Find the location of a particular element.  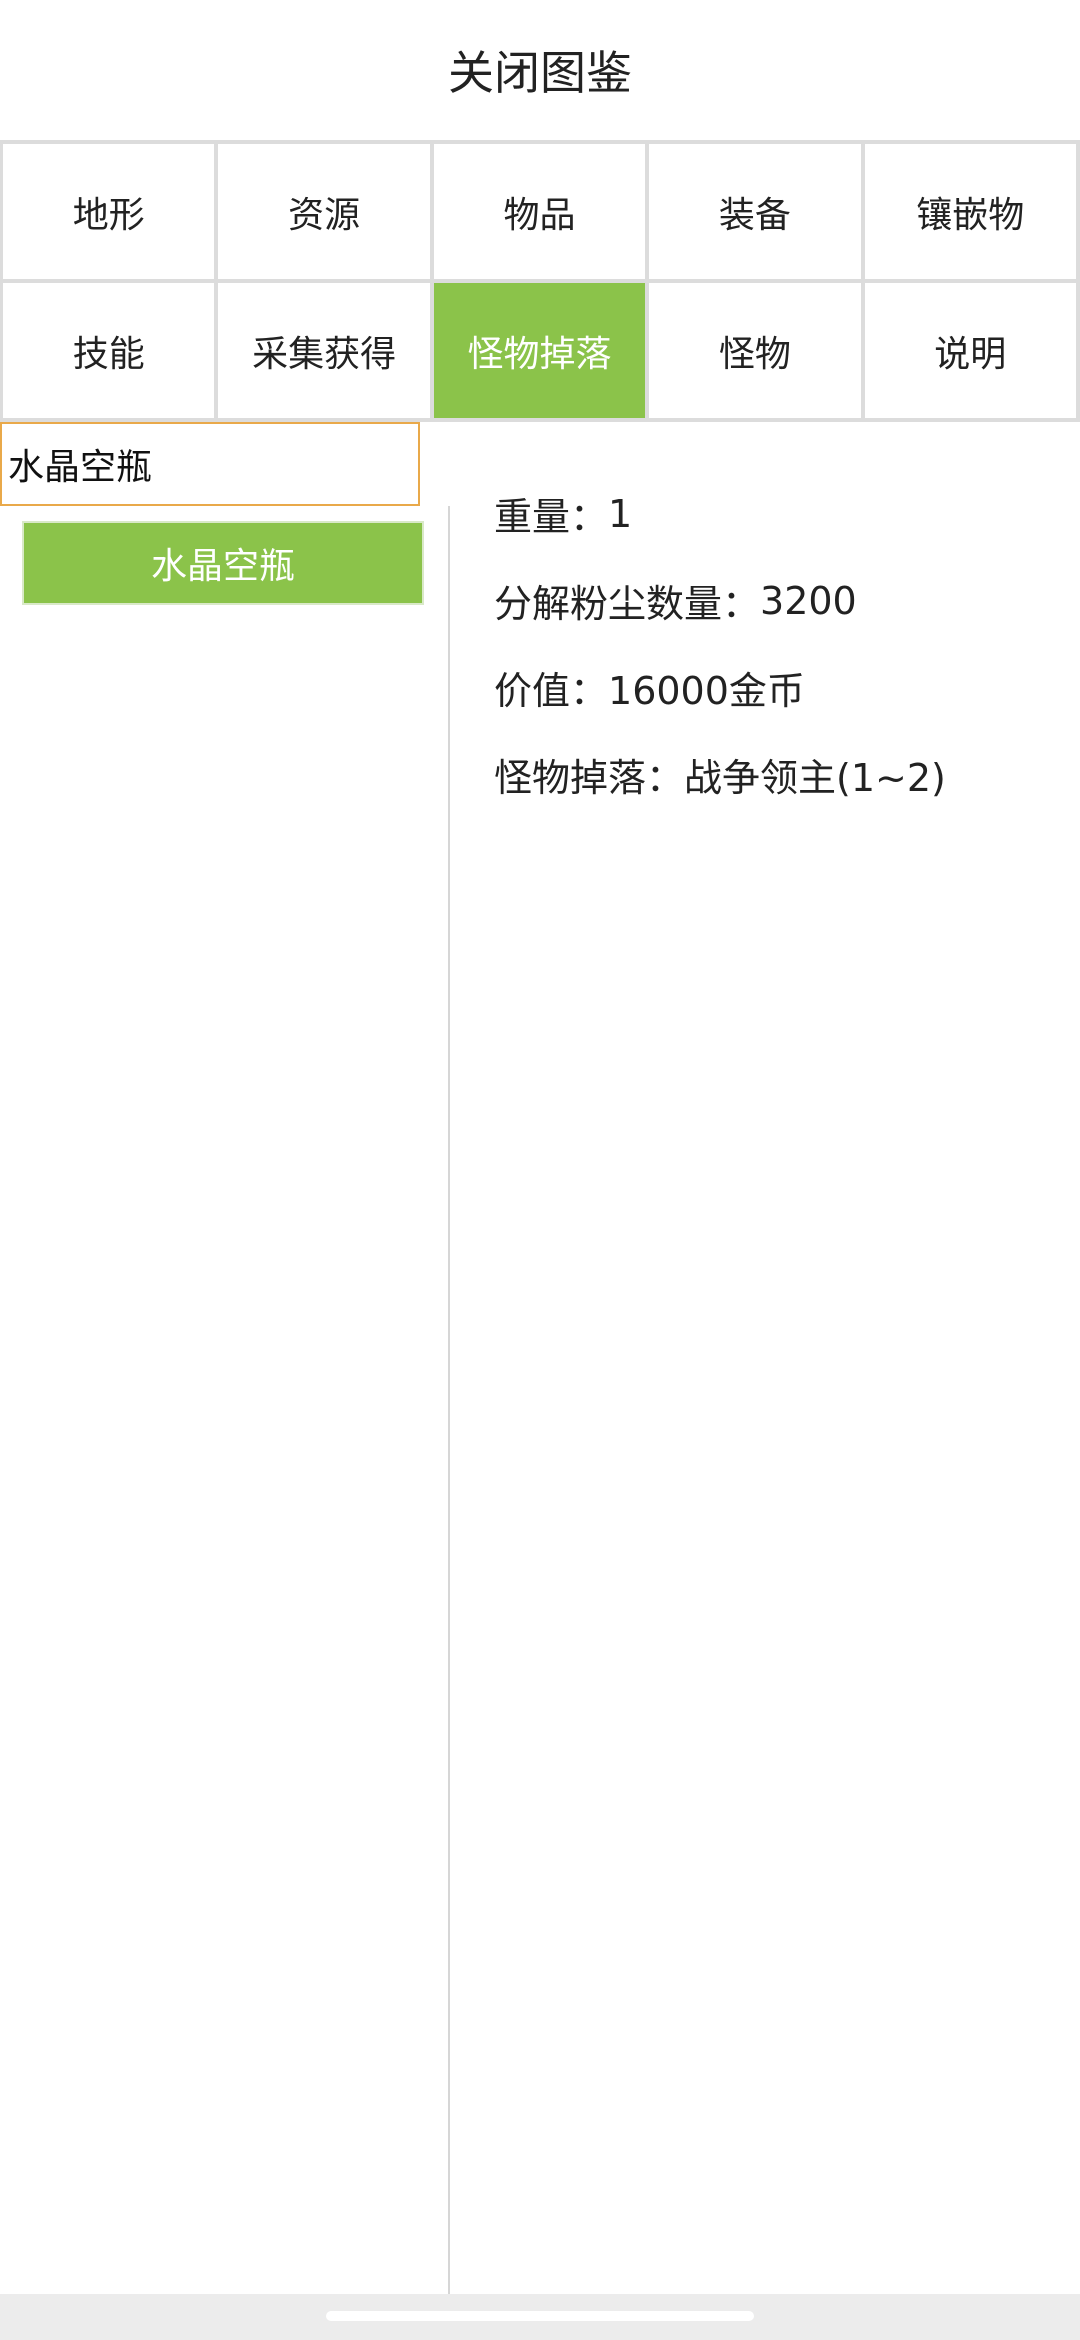

close-encyclopedia-label: 关闭图鉴 is located at coordinates (540, 73).